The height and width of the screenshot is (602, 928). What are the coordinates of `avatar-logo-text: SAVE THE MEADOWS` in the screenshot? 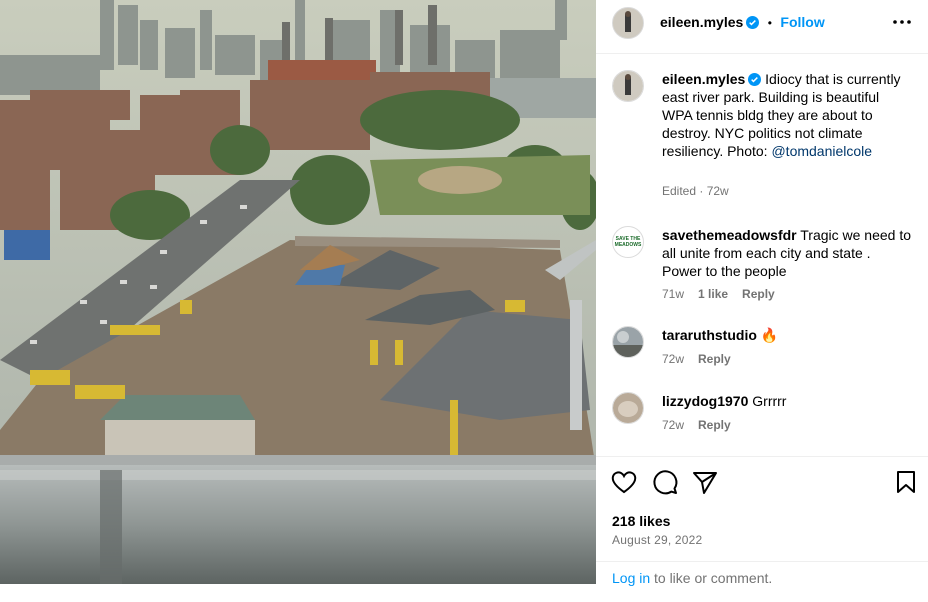 It's located at (628, 242).